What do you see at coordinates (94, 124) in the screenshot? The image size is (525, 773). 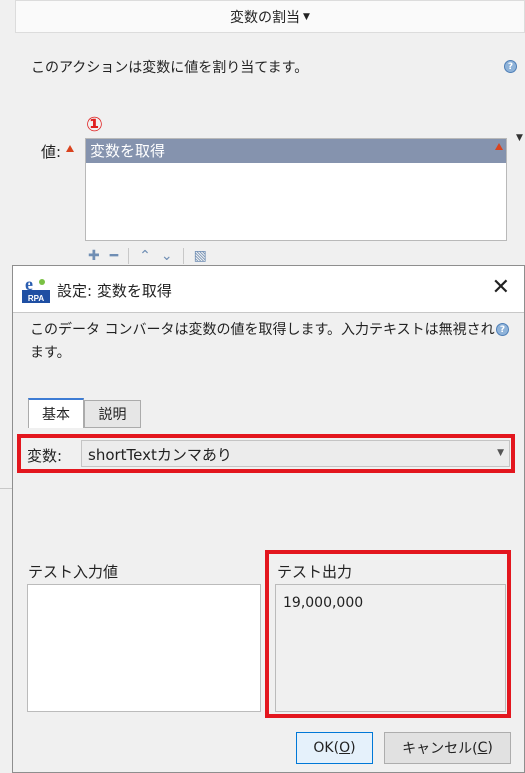 I see `annotation-marker: ①` at bounding box center [94, 124].